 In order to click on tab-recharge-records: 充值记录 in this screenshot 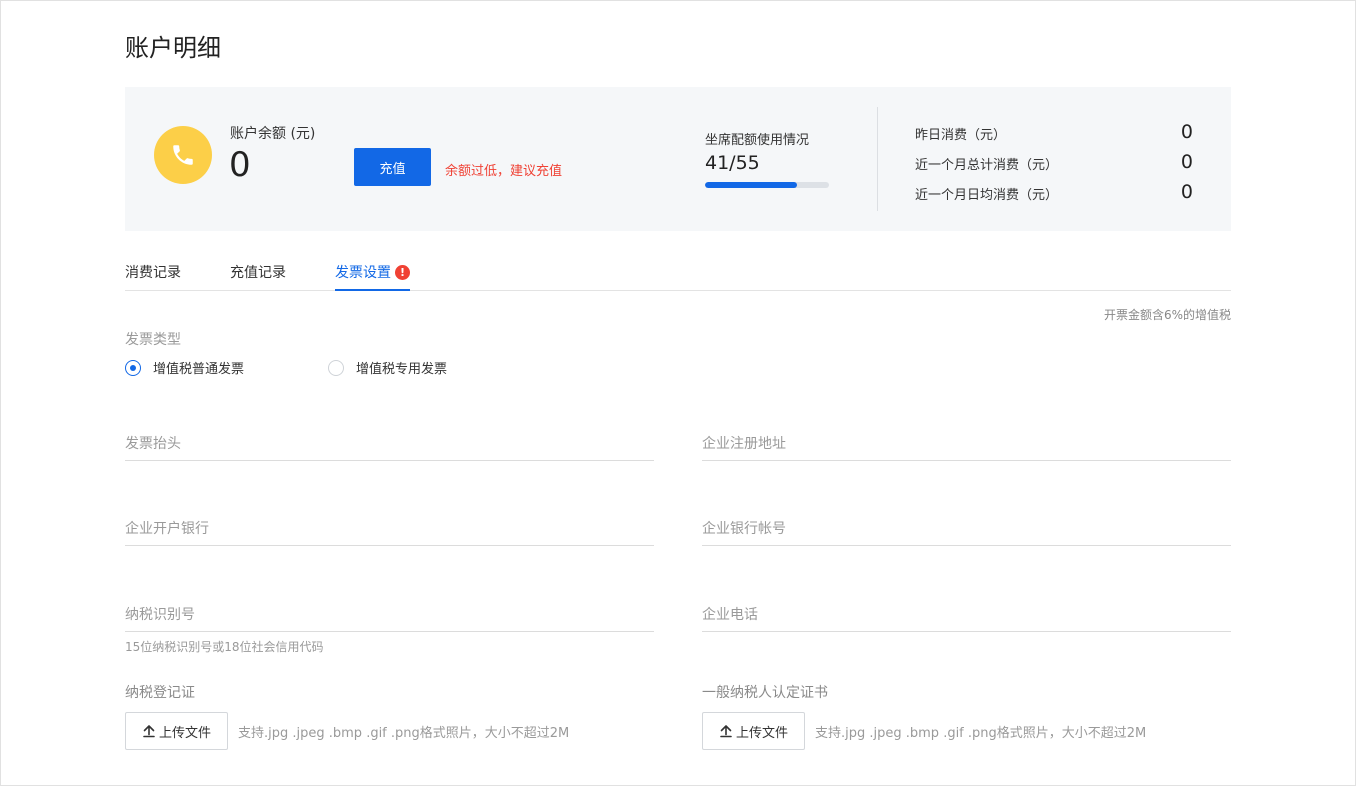, I will do `click(258, 275)`.